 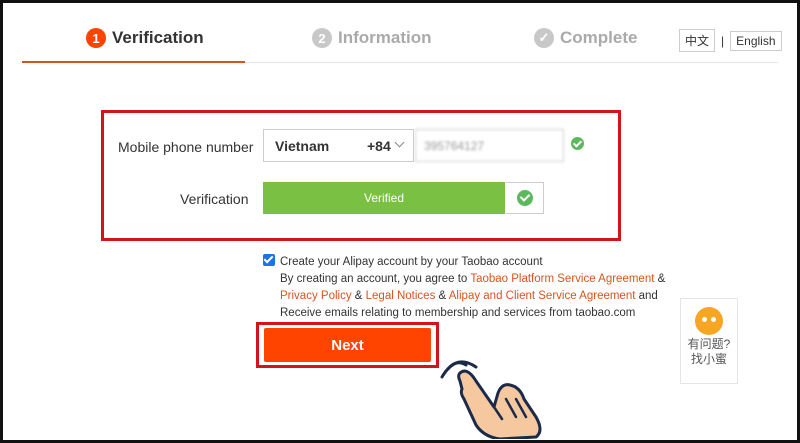 I want to click on pointing-hand-icon, so click(x=491, y=399).